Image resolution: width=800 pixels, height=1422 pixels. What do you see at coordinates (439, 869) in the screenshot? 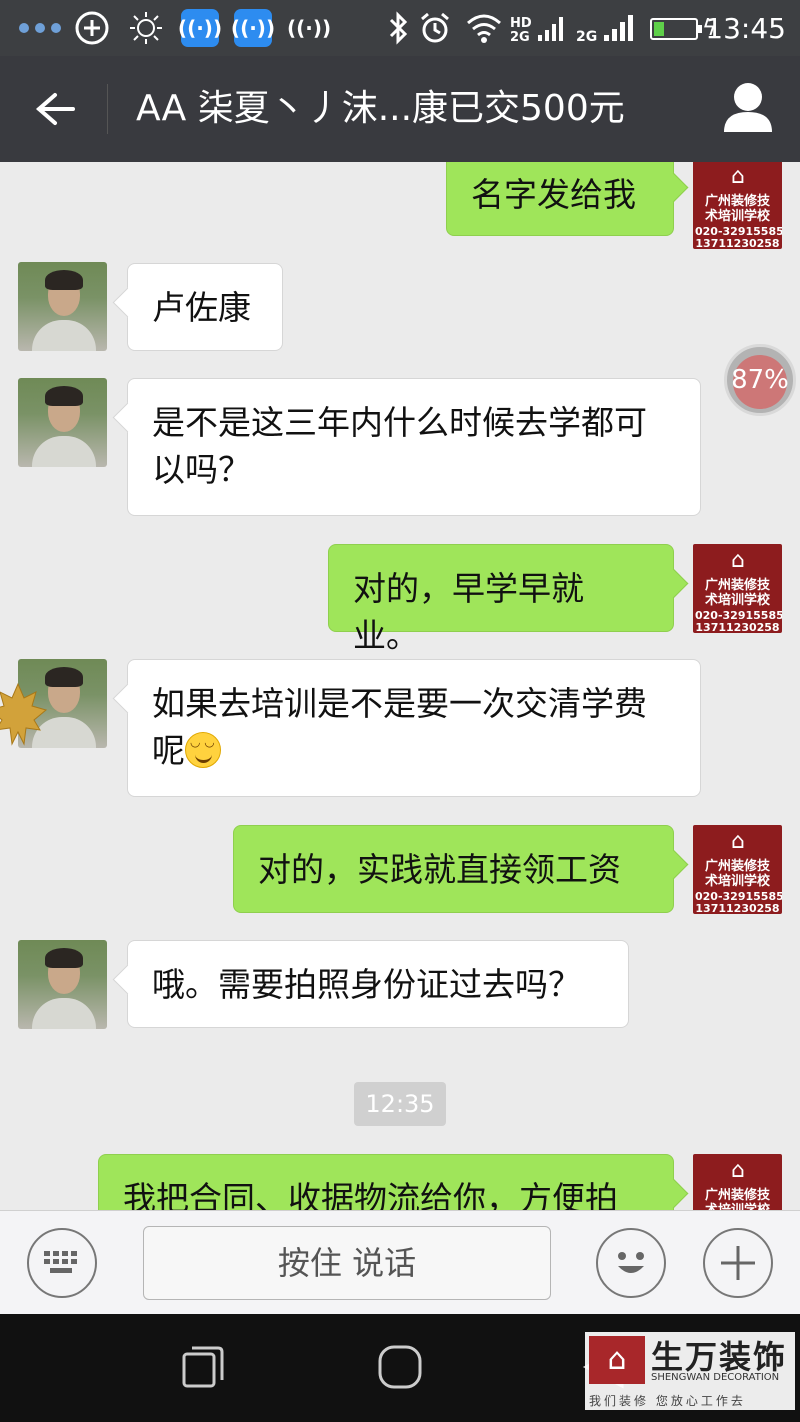
I see `message-text: 对的，实践就直接领工资` at bounding box center [439, 869].